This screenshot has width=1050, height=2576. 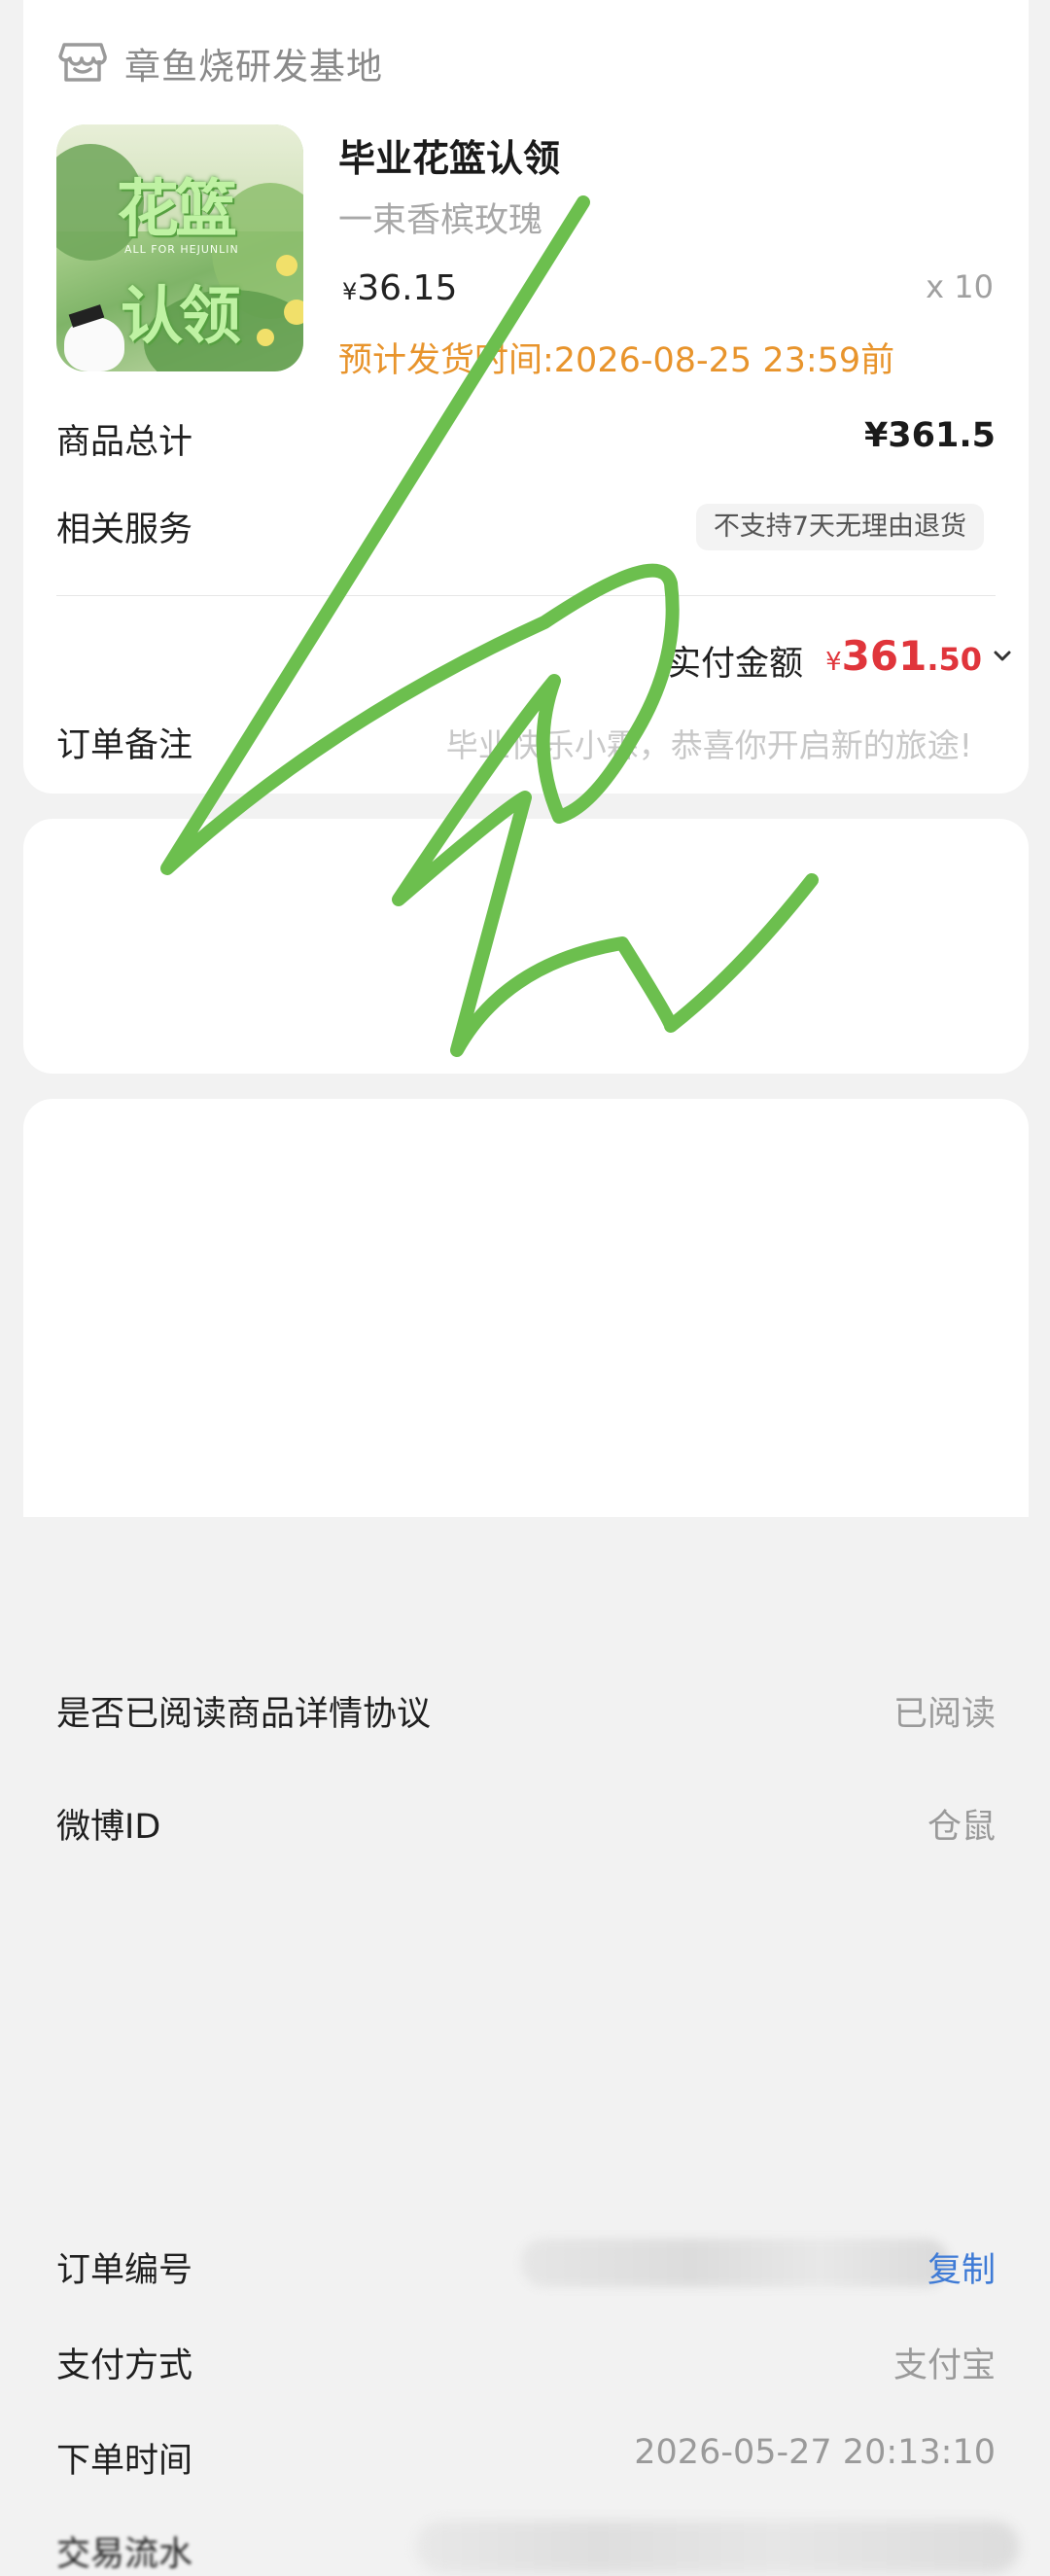 I want to click on transaction-flow-redacted, so click(x=717, y=2547).